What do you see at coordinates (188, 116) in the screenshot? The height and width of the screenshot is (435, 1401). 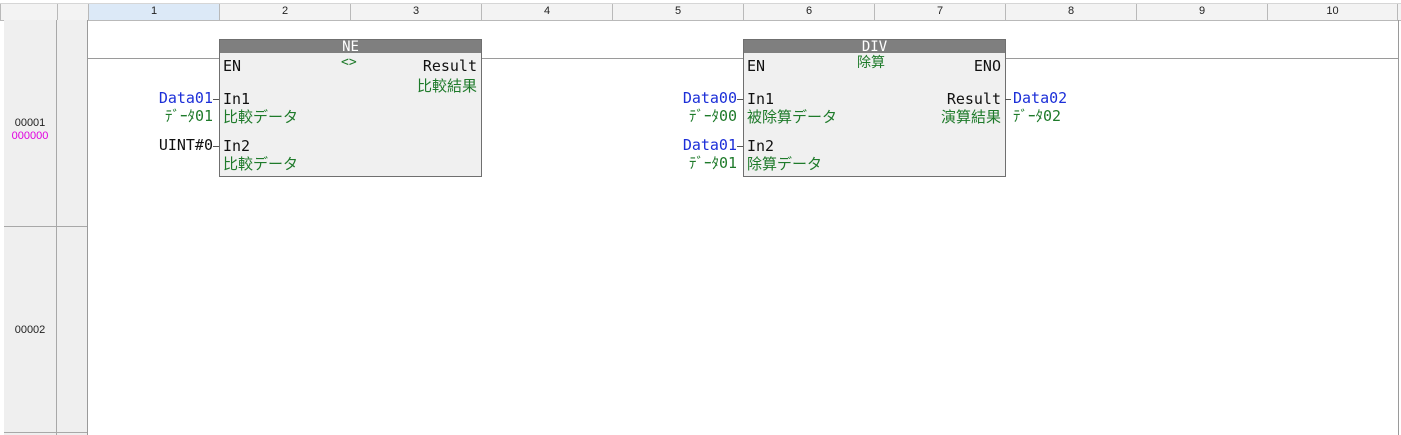 I see `ne-in1-variable-comment: ﾃﾞｰﾀ01` at bounding box center [188, 116].